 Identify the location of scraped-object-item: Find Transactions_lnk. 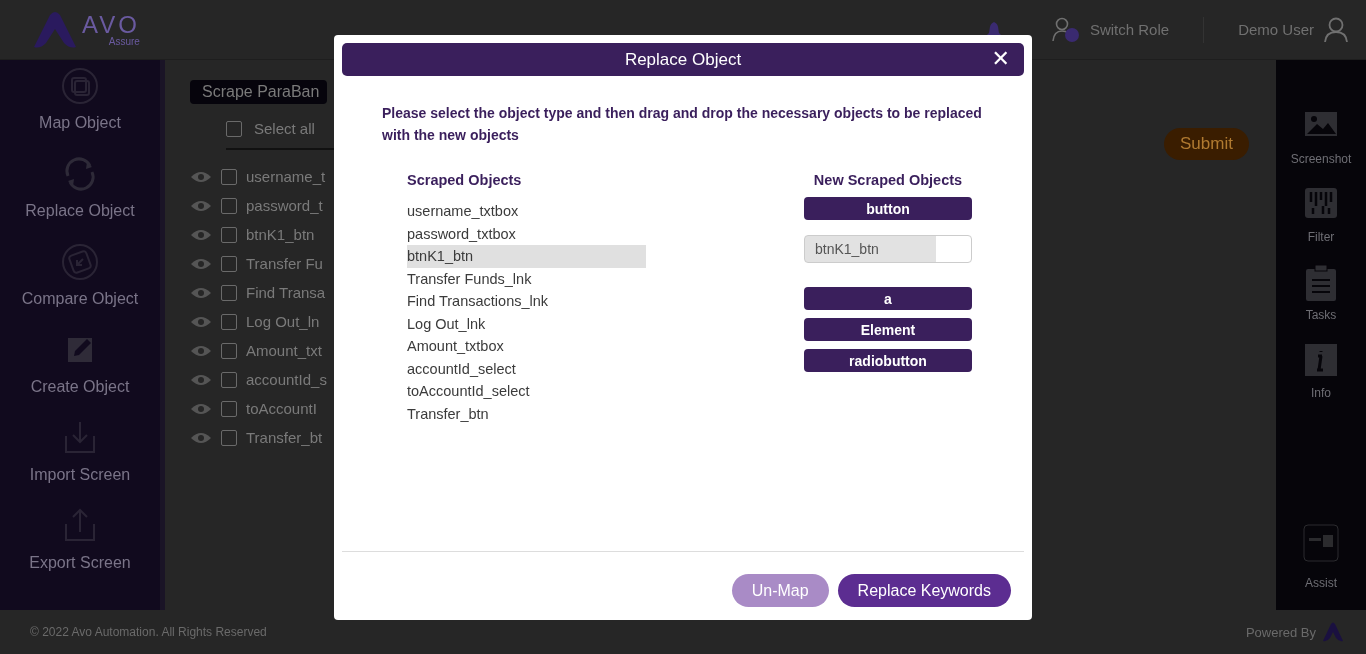
(526, 301).